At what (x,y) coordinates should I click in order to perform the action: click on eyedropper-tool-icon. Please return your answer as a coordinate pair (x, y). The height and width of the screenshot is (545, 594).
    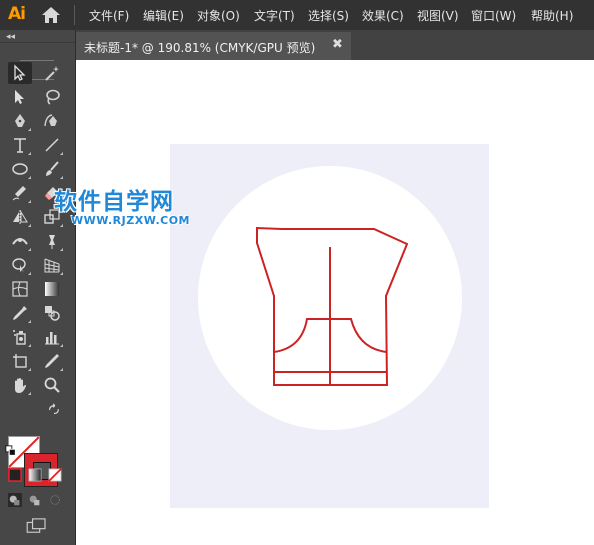
    Looking at the image, I should click on (20, 313).